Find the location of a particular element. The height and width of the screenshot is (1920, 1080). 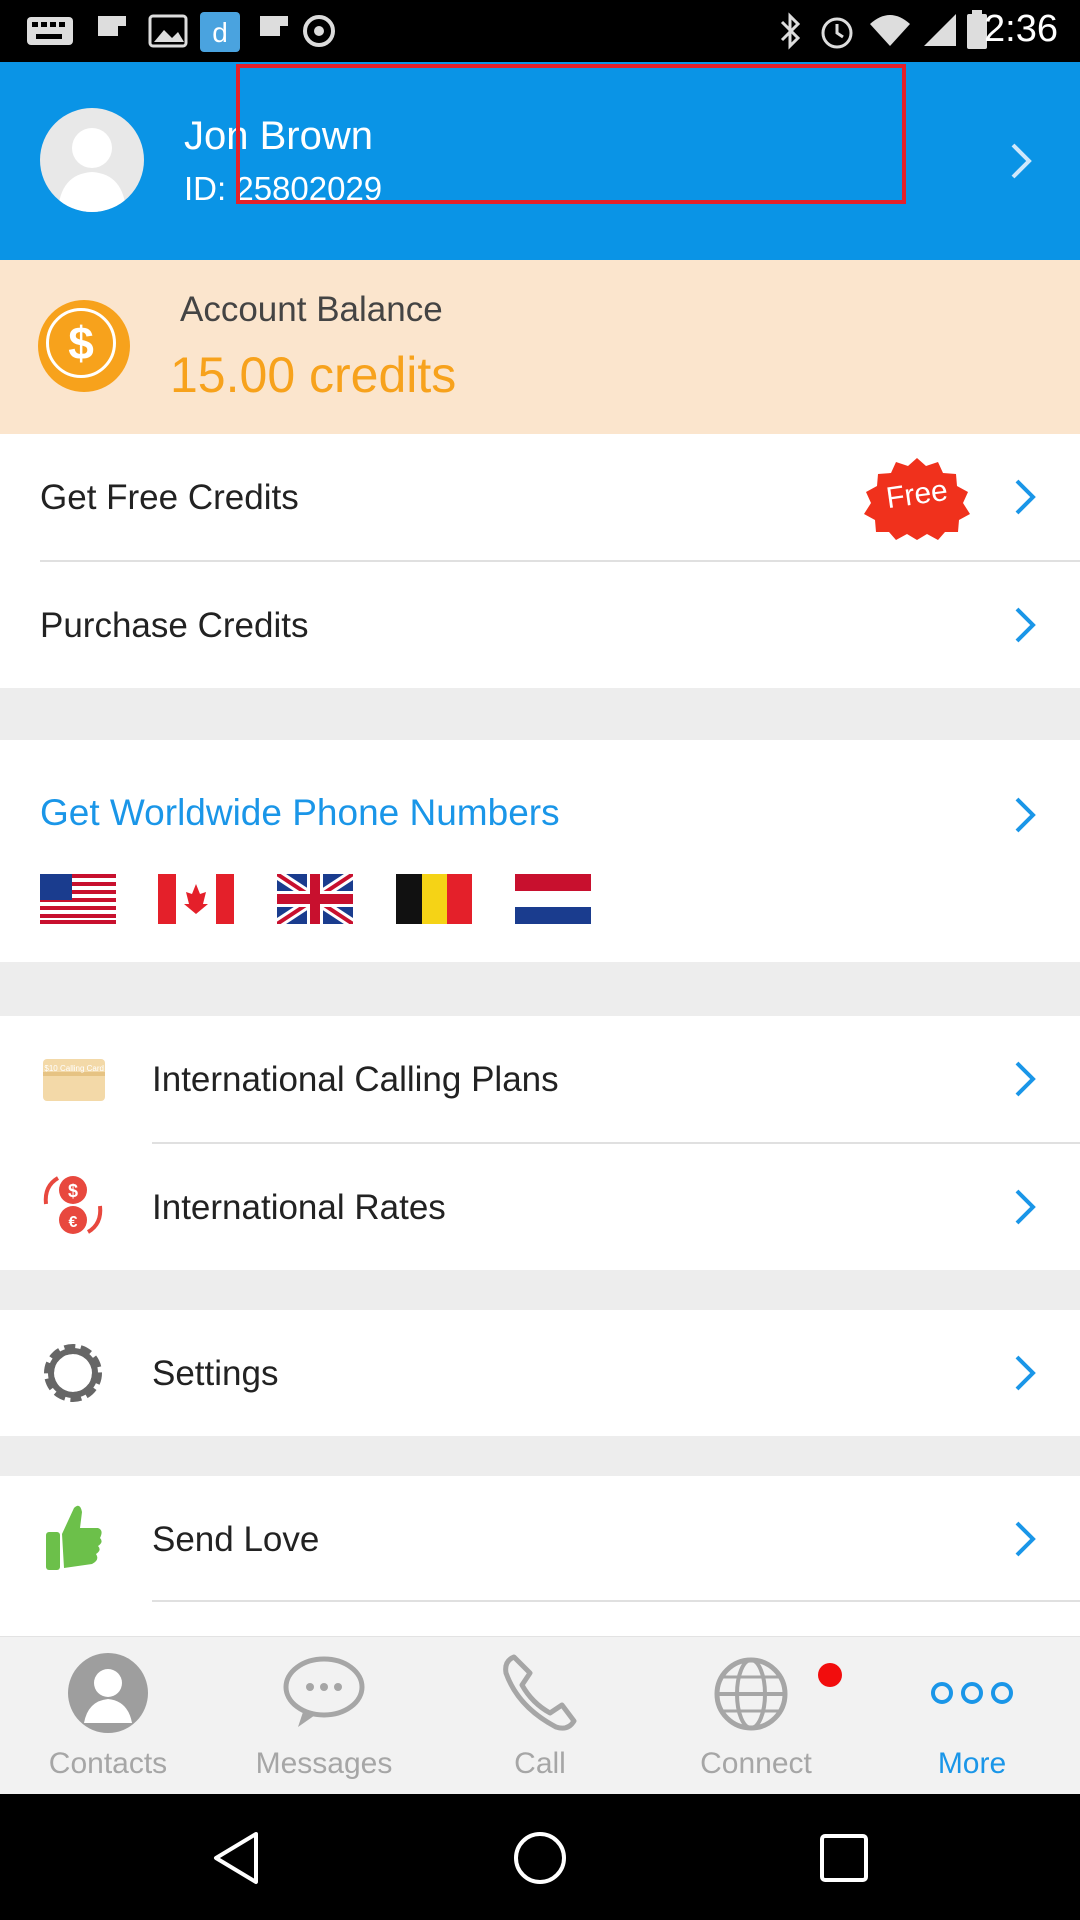

phone-icon is located at coordinates (540, 1692).